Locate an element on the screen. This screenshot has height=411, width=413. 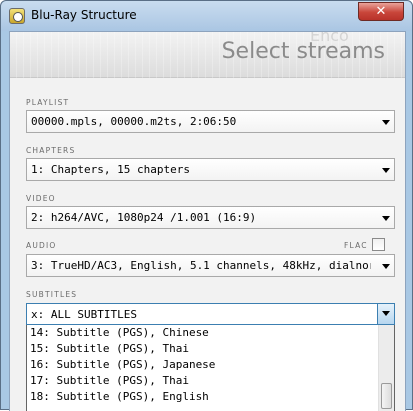
video-value: 2: h264/AVC, 1080p24 /1.001 (16:9) is located at coordinates (144, 217).